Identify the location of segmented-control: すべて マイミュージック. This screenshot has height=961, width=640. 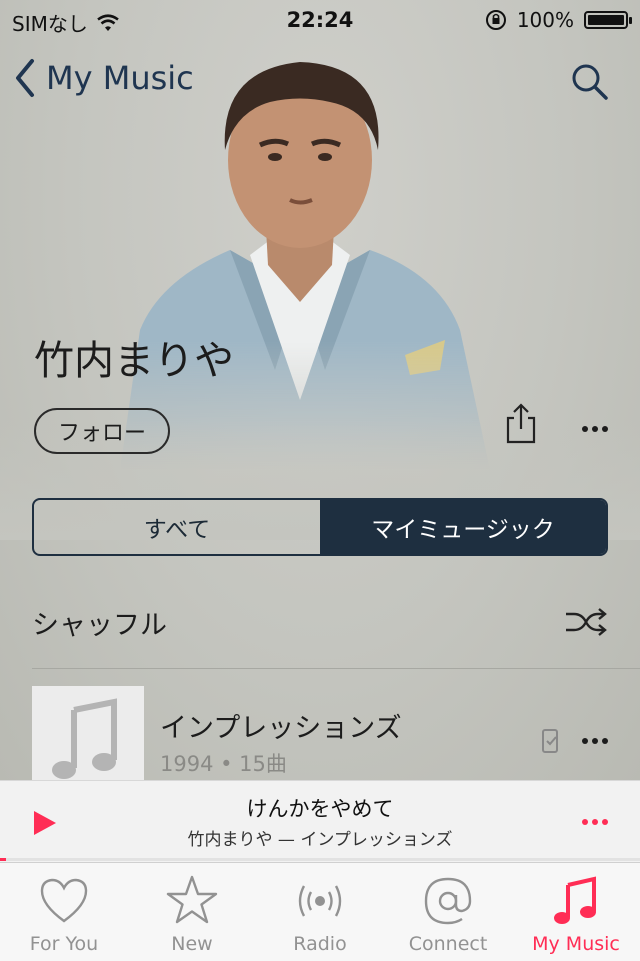
(320, 527).